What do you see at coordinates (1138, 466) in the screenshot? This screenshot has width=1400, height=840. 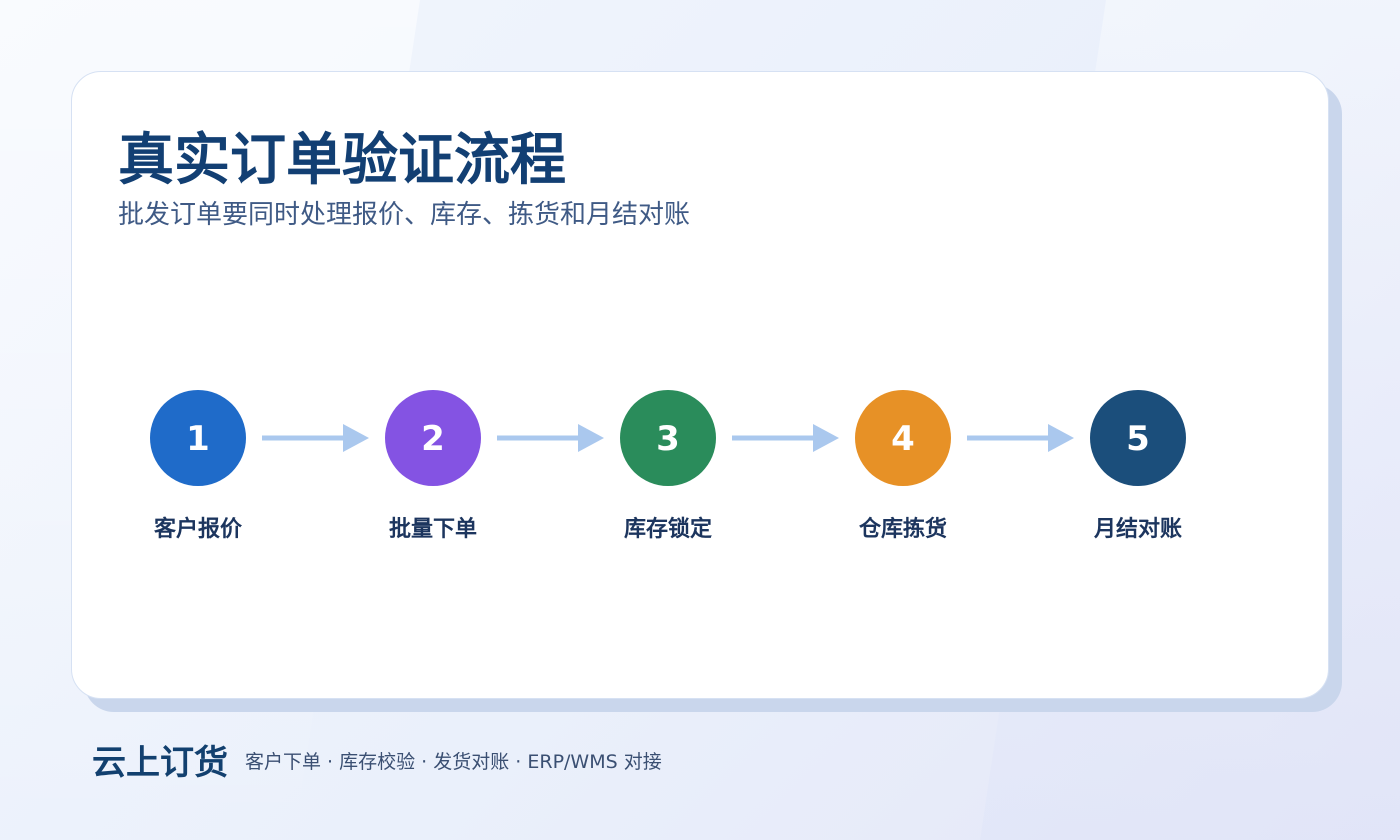 I see `flow-step: 5 月结对账` at bounding box center [1138, 466].